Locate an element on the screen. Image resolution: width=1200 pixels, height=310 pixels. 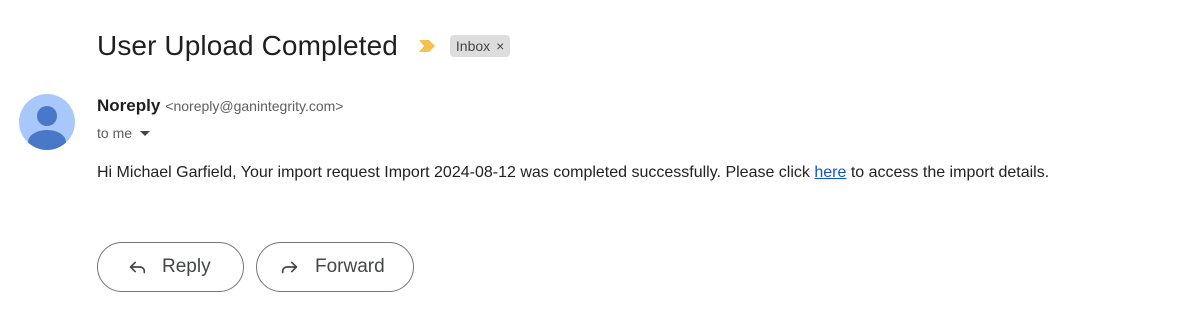
forward-arrow-icon is located at coordinates (289, 267).